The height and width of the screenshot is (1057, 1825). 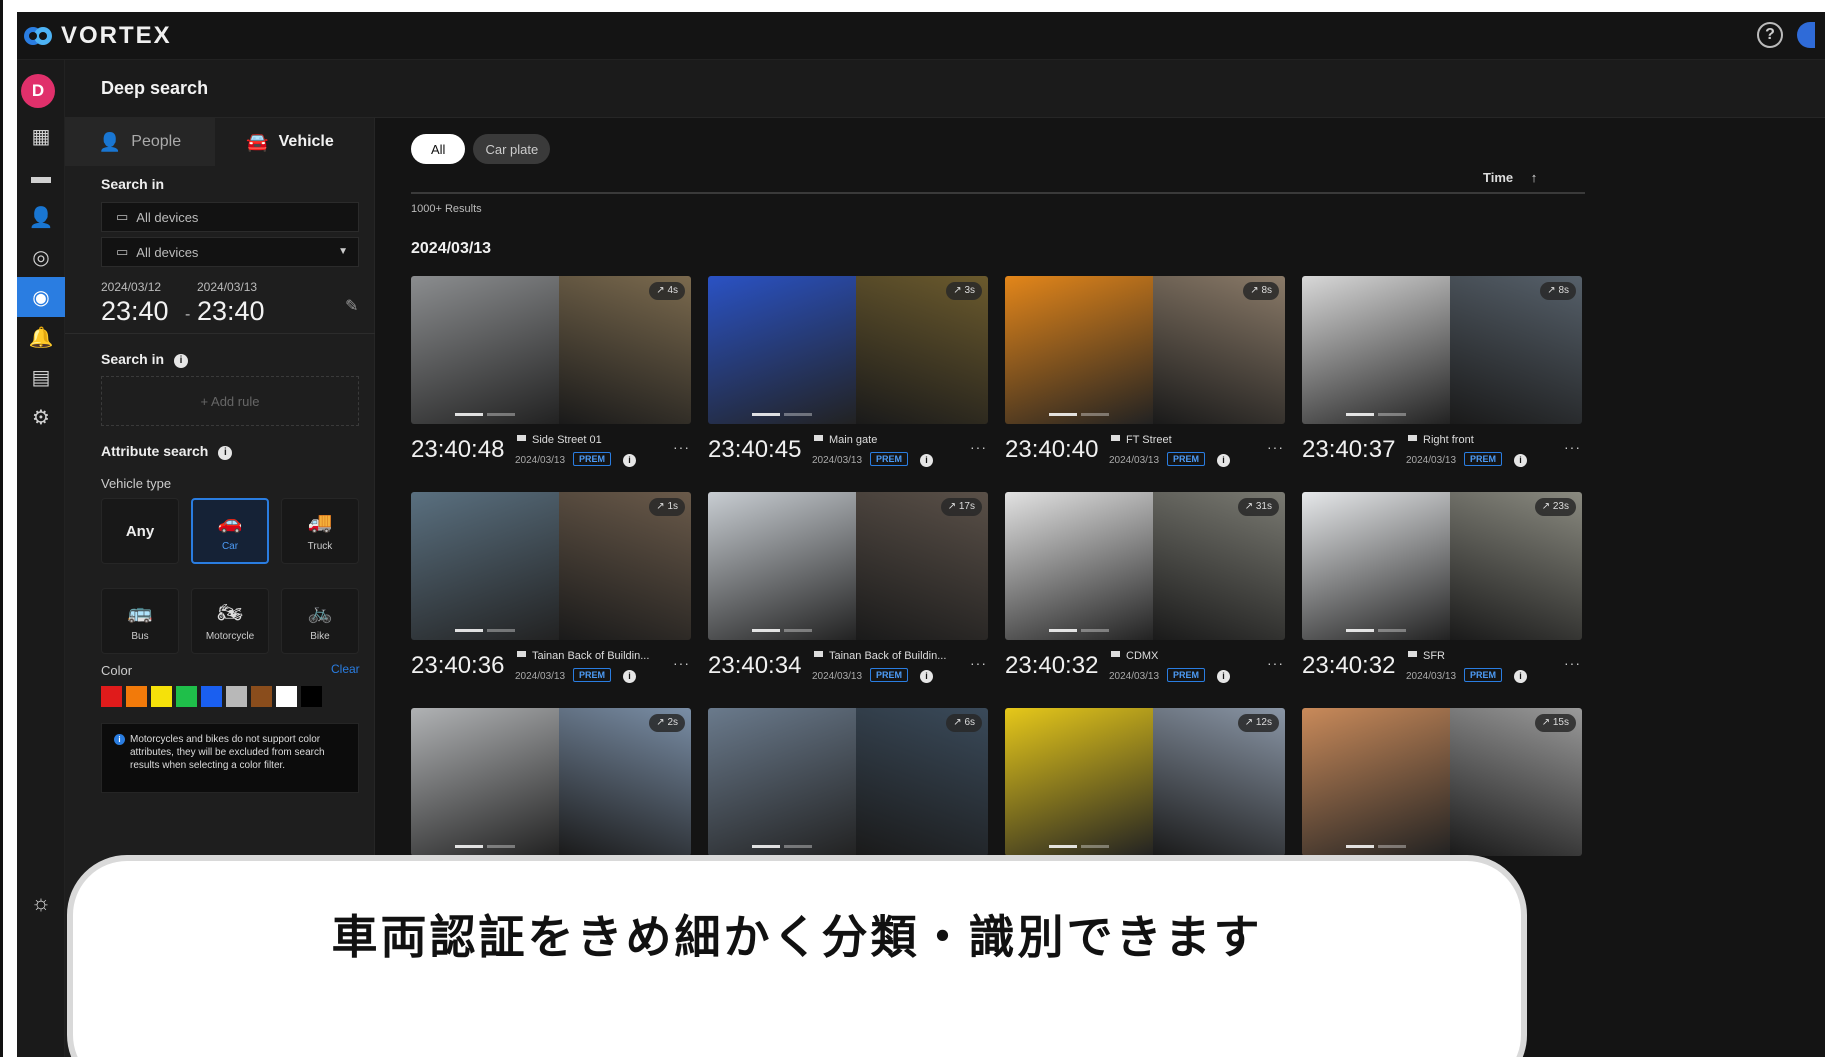 I want to click on result-card: ↗ 23s 23:40:32 SFR 2024/03/13 PREM i ···, so click(x=1442, y=593).